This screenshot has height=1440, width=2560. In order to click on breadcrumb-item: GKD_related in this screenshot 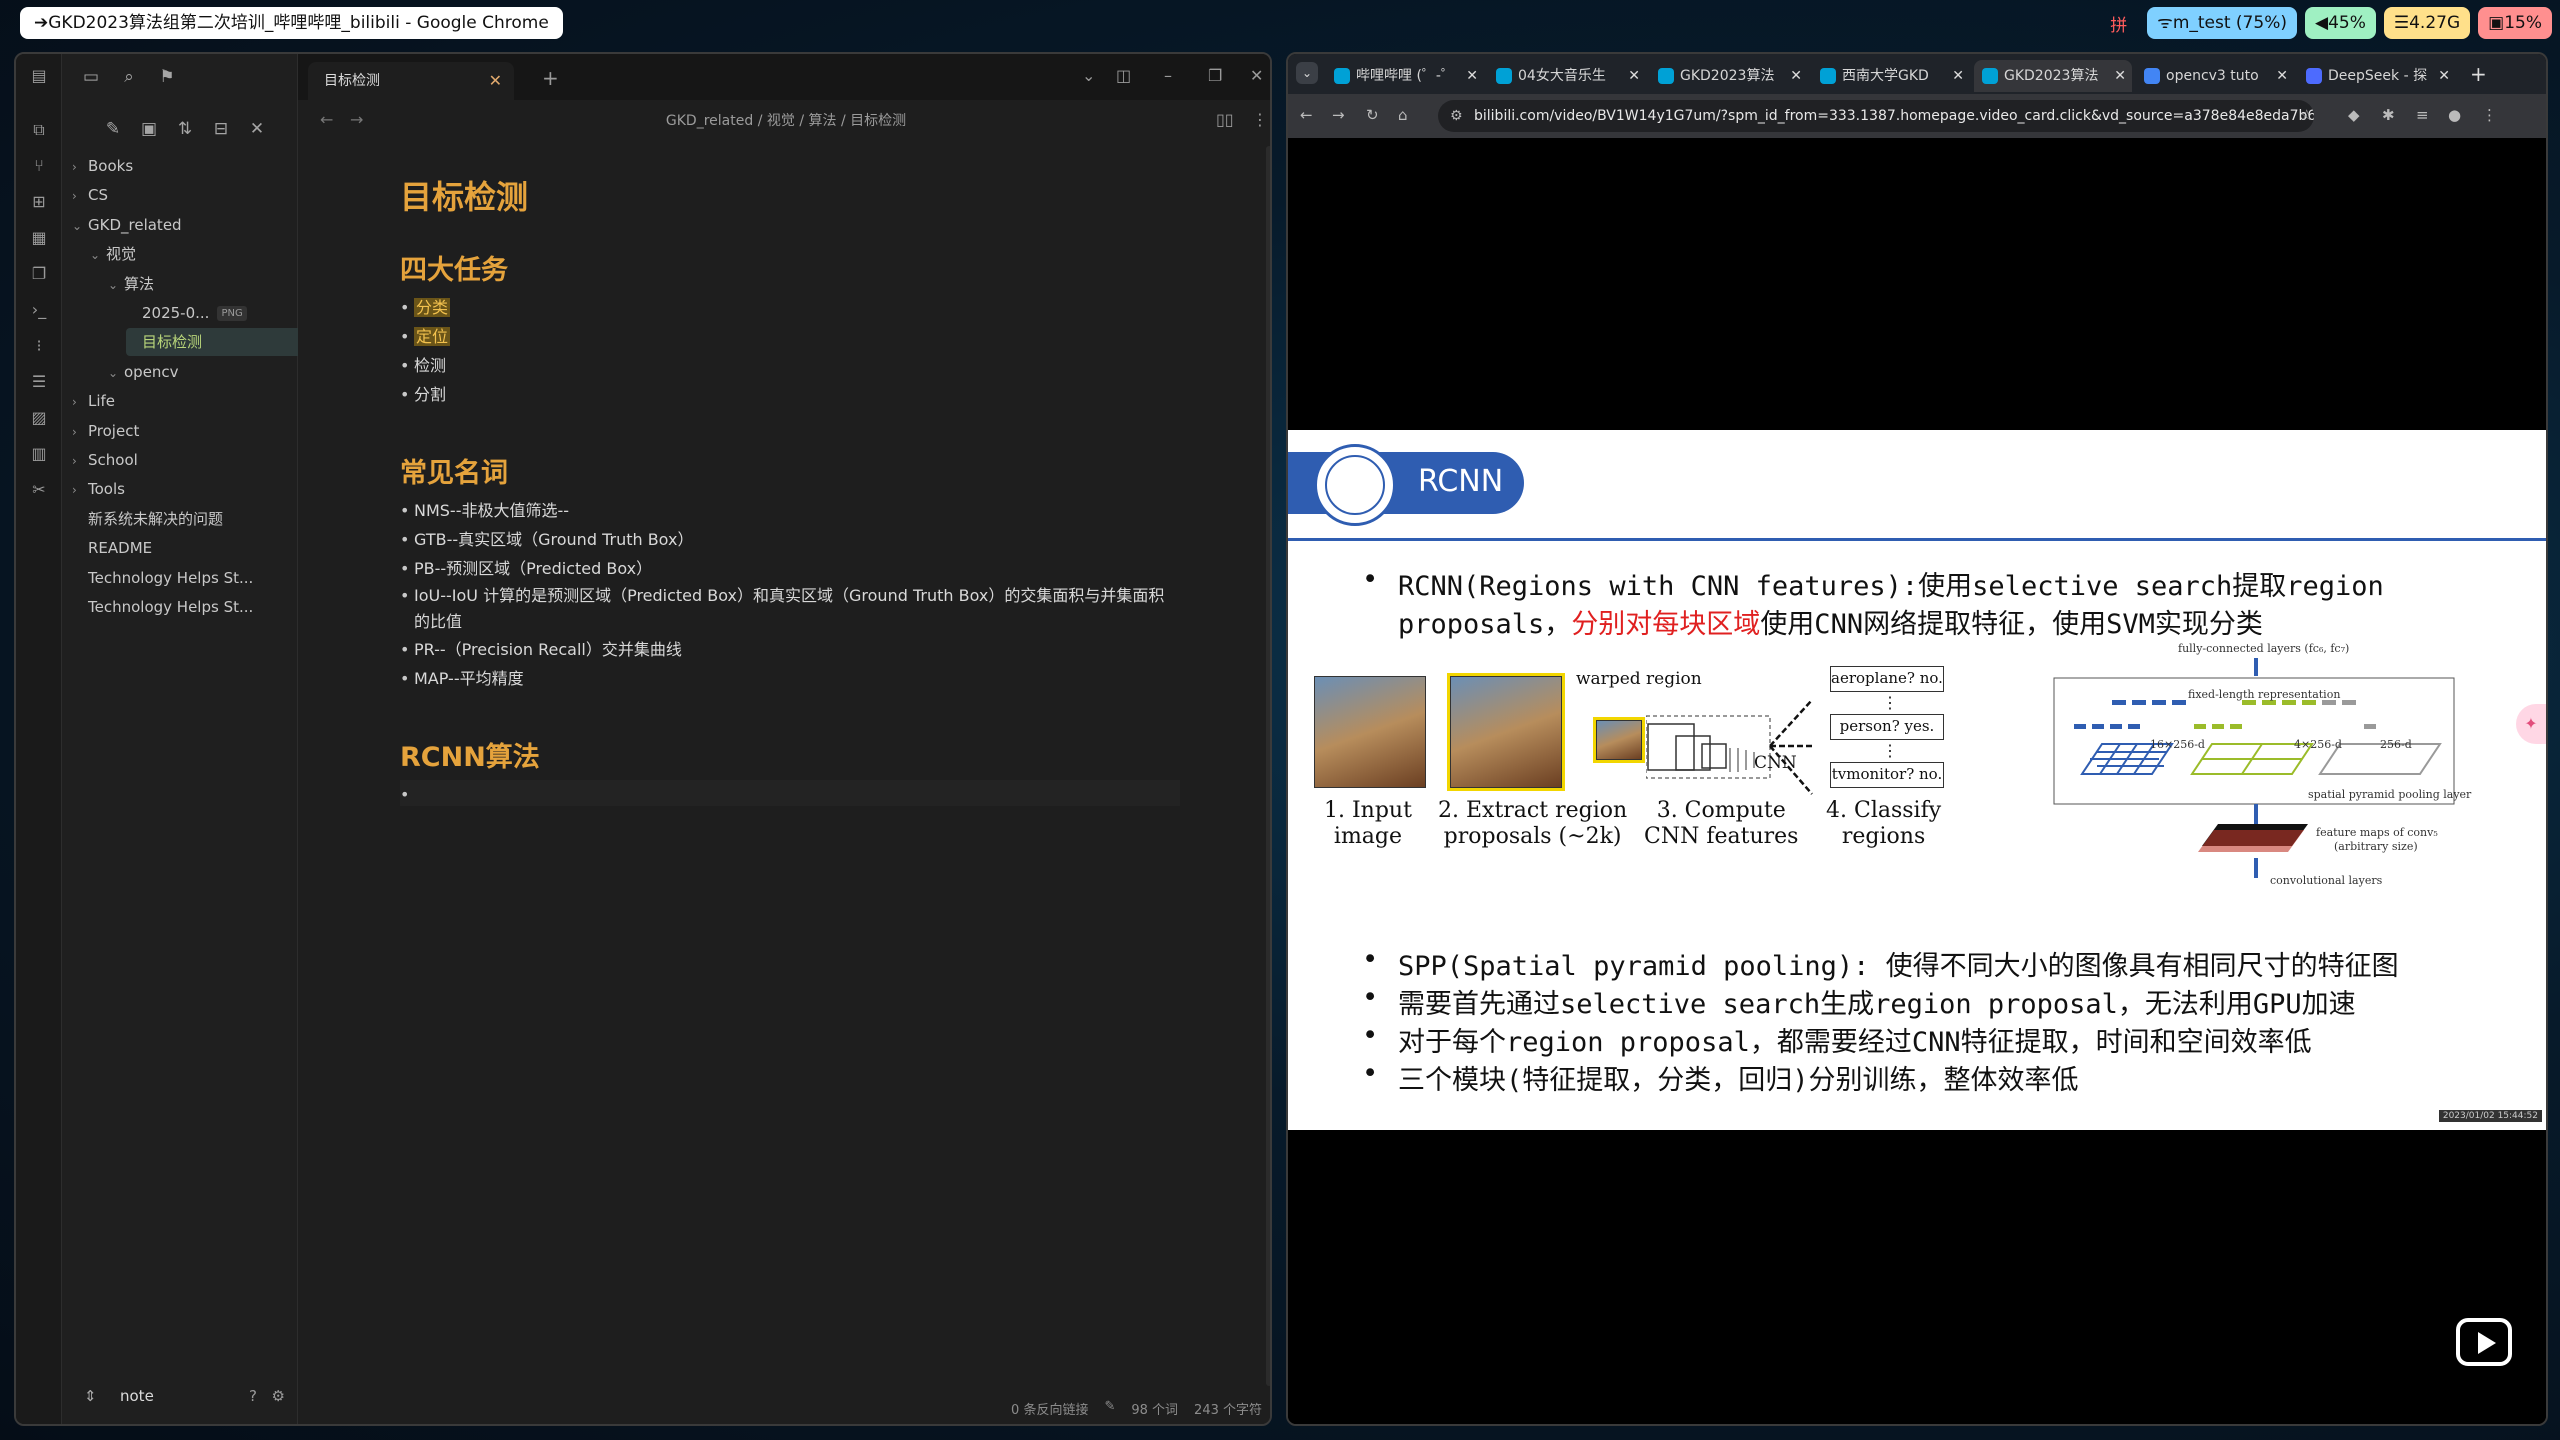, I will do `click(709, 121)`.